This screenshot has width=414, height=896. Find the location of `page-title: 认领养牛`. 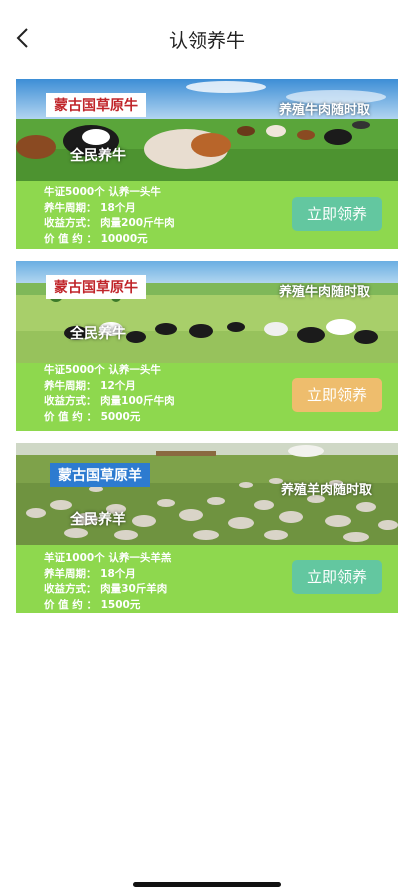

page-title: 认领养牛 is located at coordinates (206, 41).